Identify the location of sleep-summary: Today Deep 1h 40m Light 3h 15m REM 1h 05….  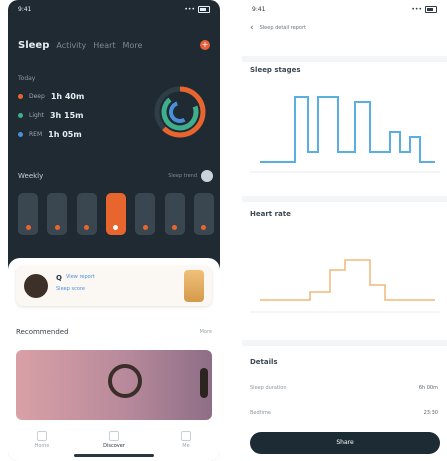
(115, 115).